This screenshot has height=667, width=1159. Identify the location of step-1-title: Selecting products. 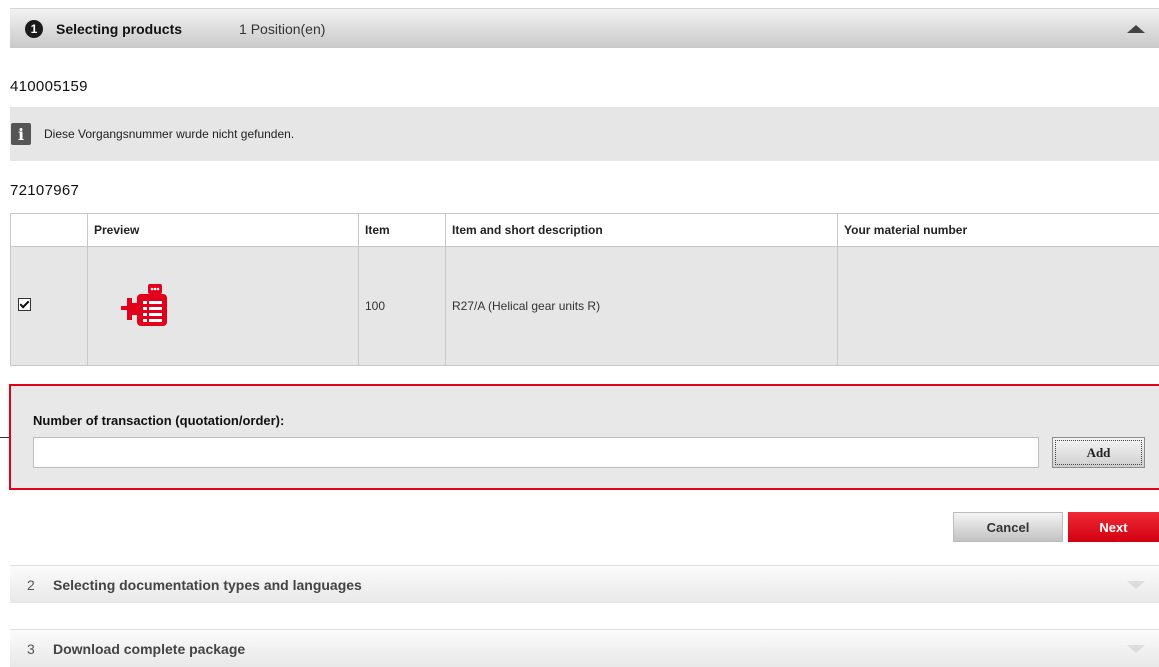
(119, 29).